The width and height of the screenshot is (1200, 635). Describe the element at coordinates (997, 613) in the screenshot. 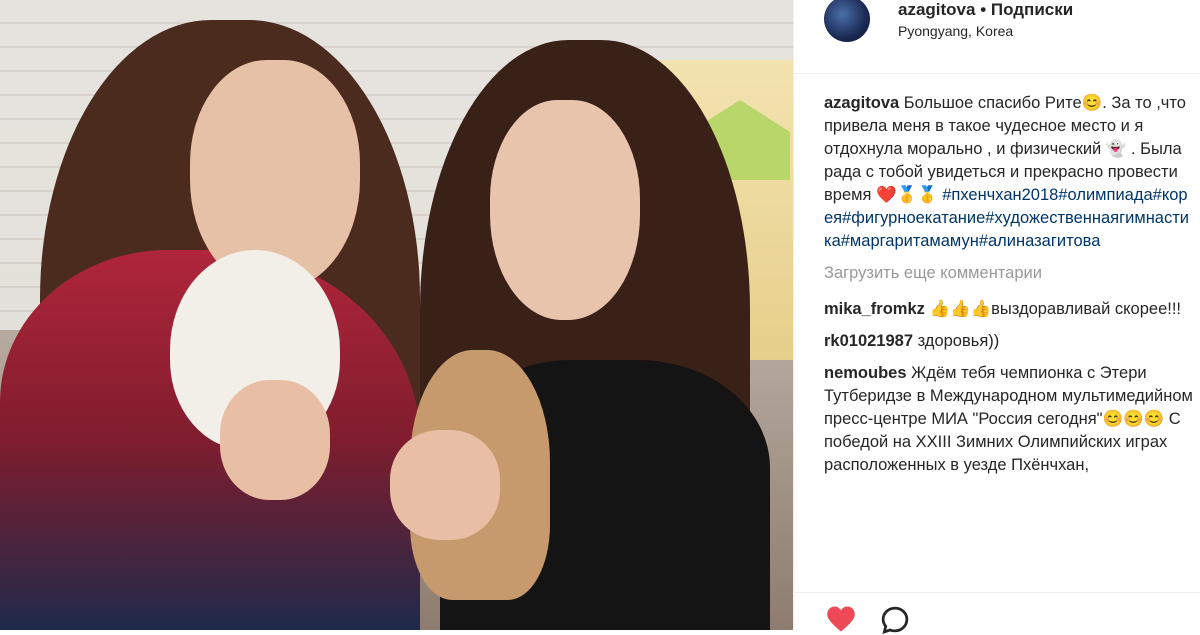

I see `post-actions-bar` at that location.